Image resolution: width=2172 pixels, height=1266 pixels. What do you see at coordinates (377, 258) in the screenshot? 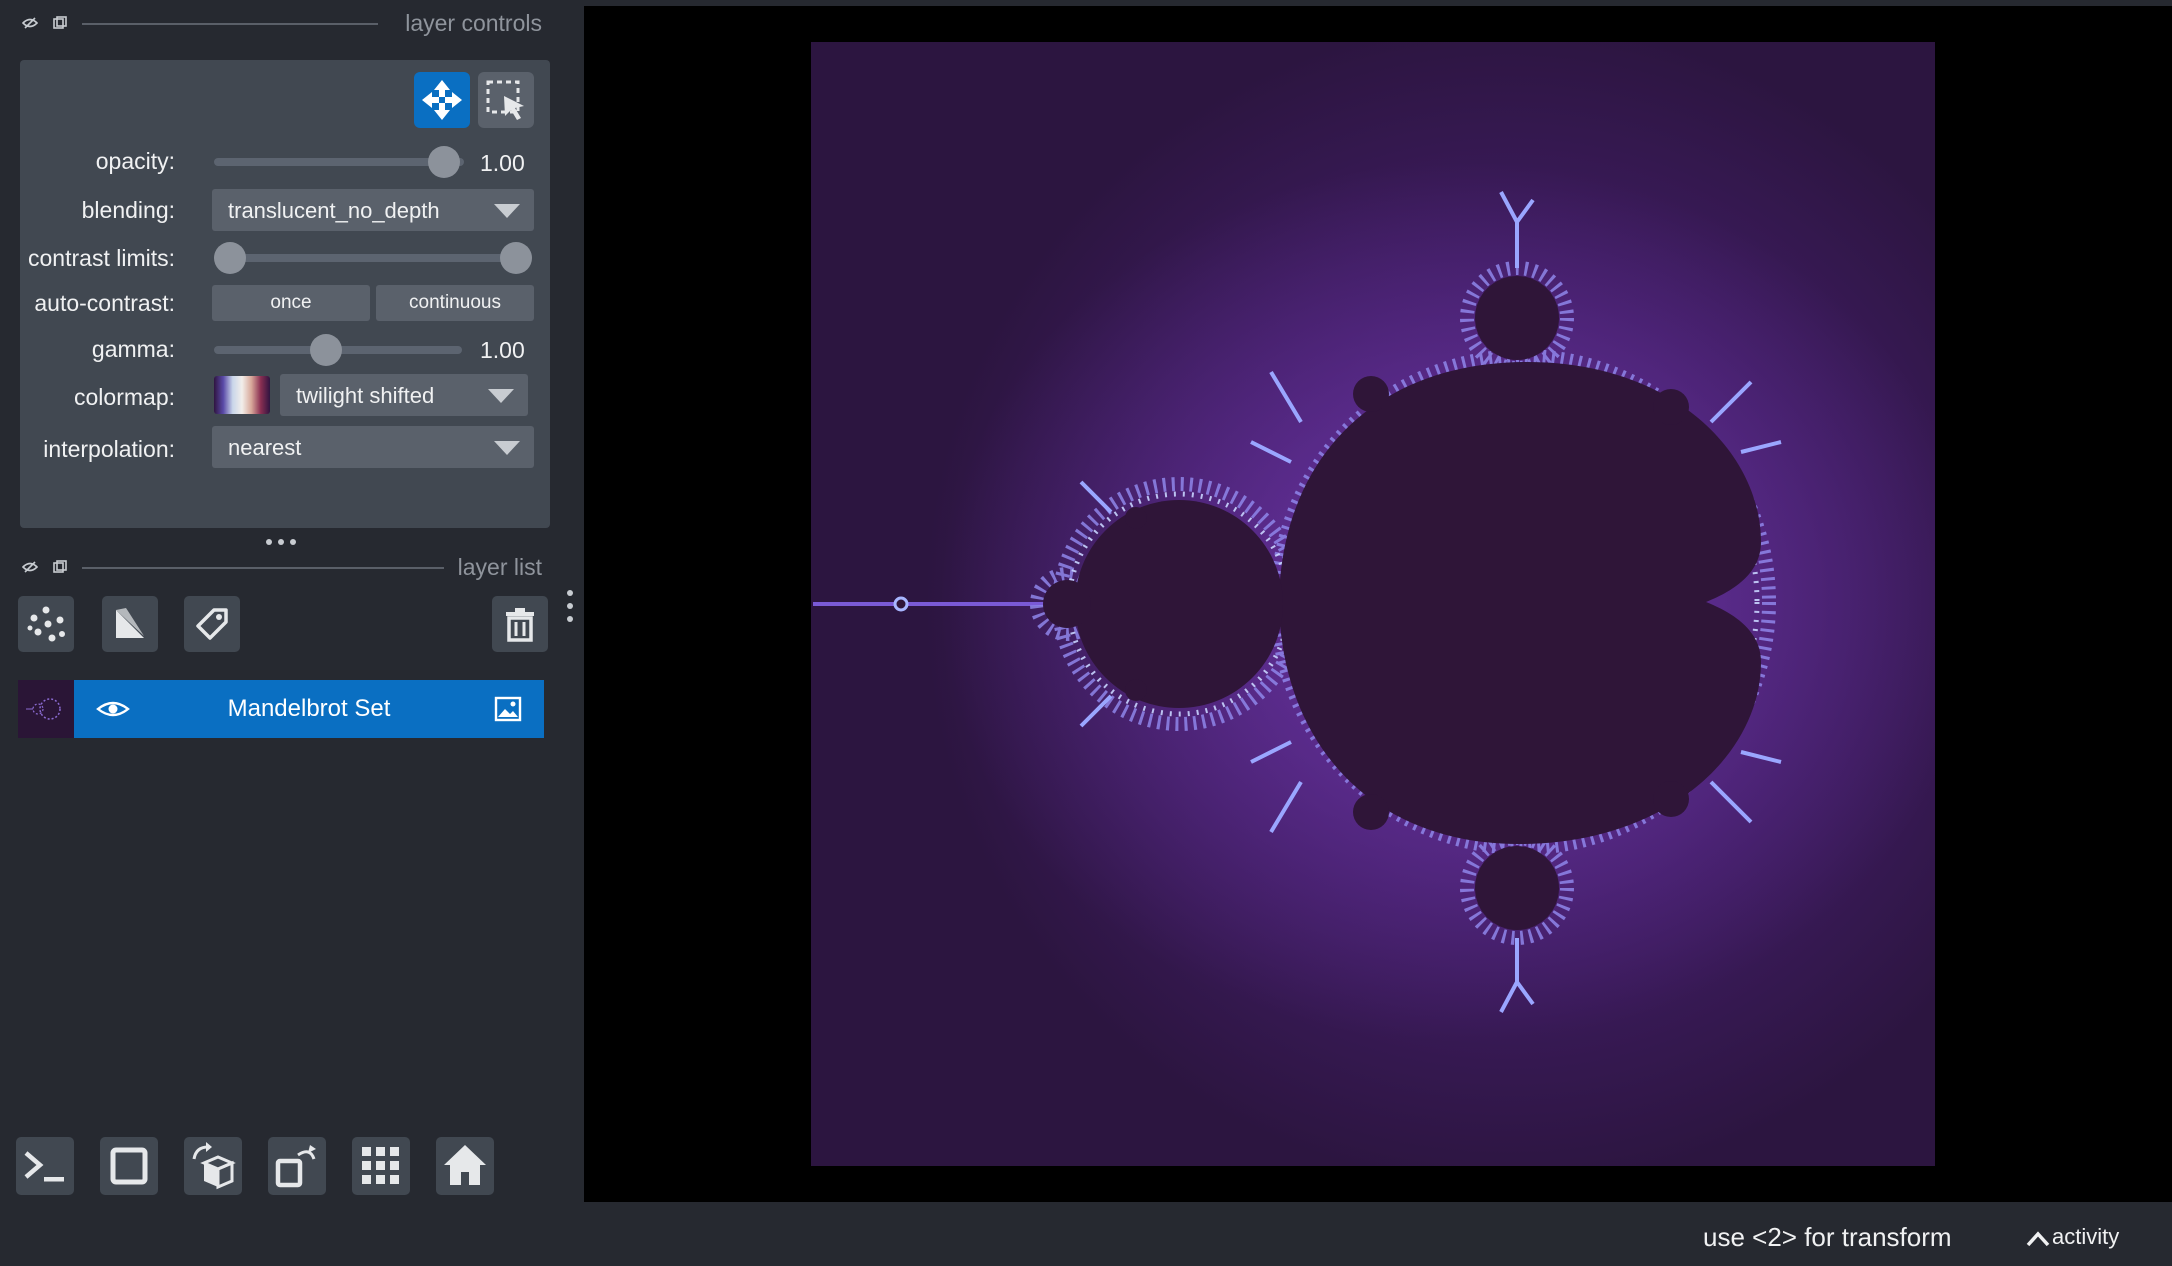
I see `contrast-limits-slider` at bounding box center [377, 258].